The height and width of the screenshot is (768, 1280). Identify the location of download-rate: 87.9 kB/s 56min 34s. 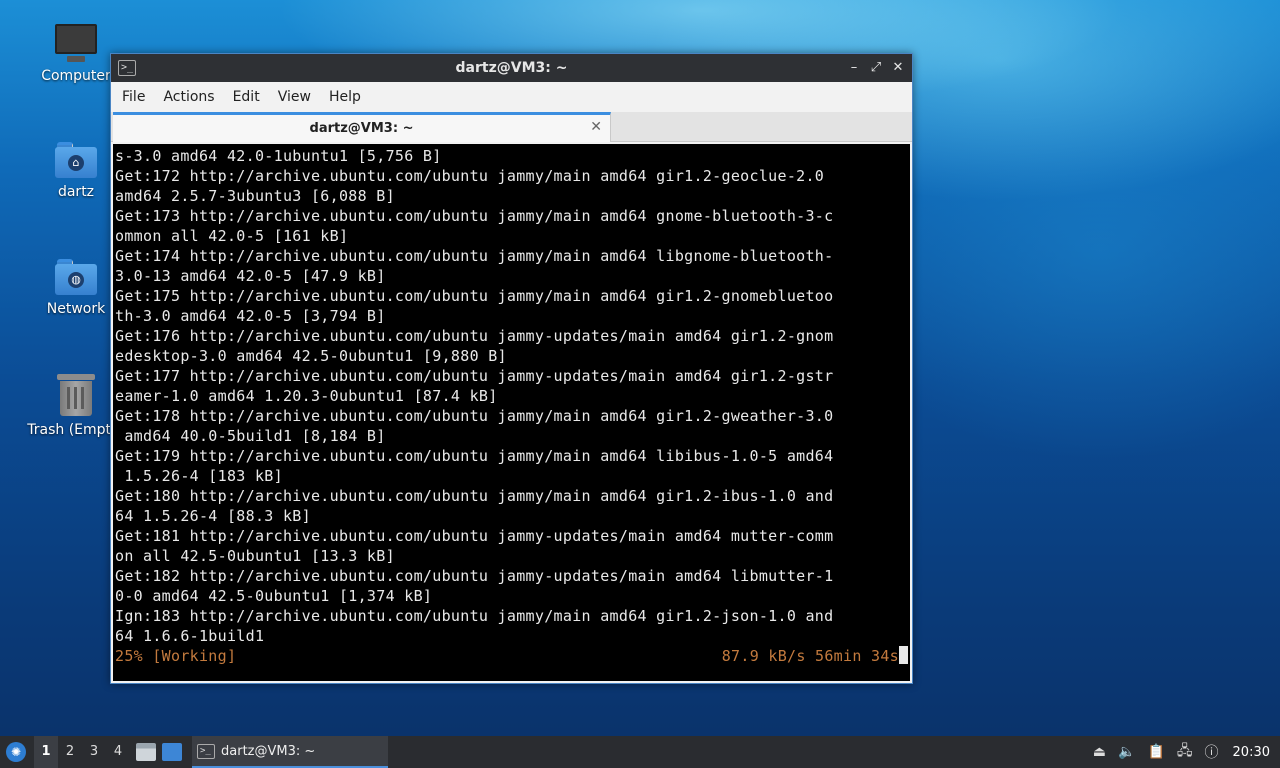
(815, 656).